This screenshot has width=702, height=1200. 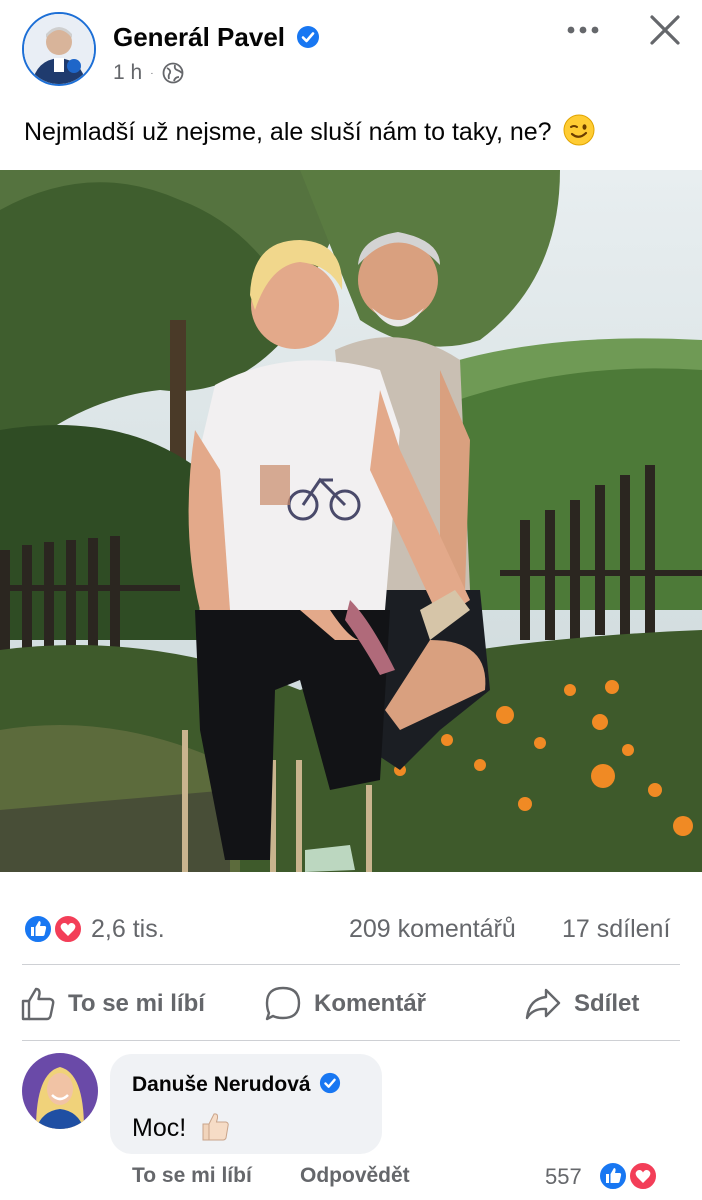 I want to click on comment-text: Moc!, so click(x=181, y=1126).